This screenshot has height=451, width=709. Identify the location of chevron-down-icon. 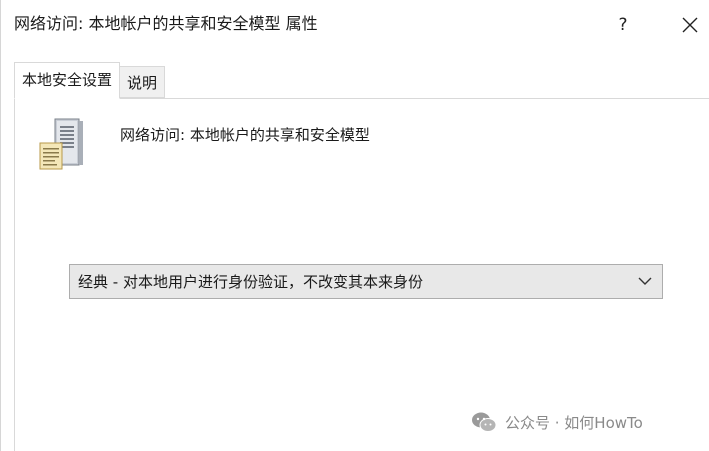
(645, 281).